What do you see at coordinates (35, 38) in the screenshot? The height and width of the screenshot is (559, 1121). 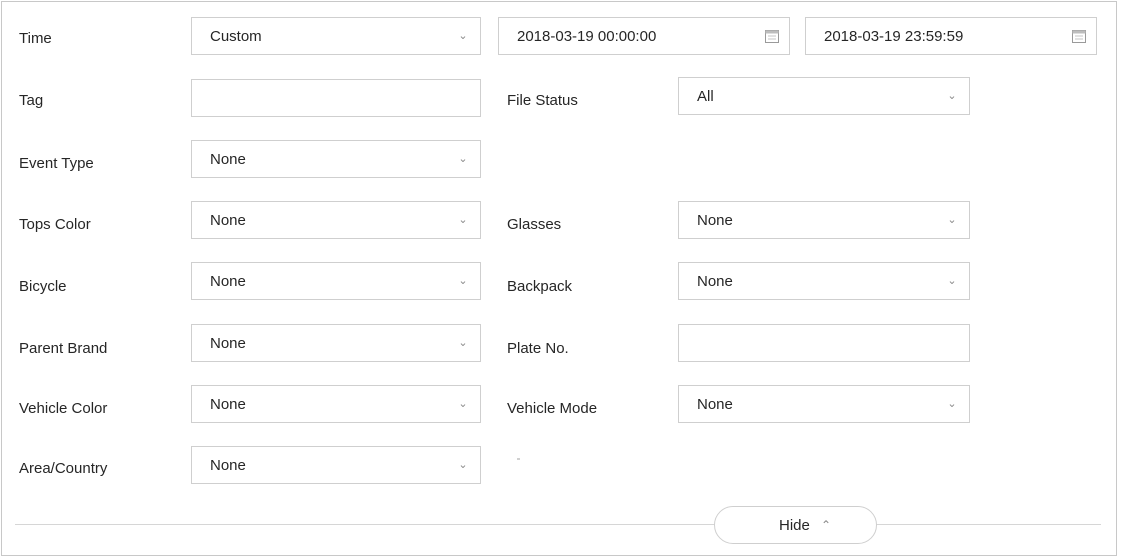 I see `time-label: Time` at bounding box center [35, 38].